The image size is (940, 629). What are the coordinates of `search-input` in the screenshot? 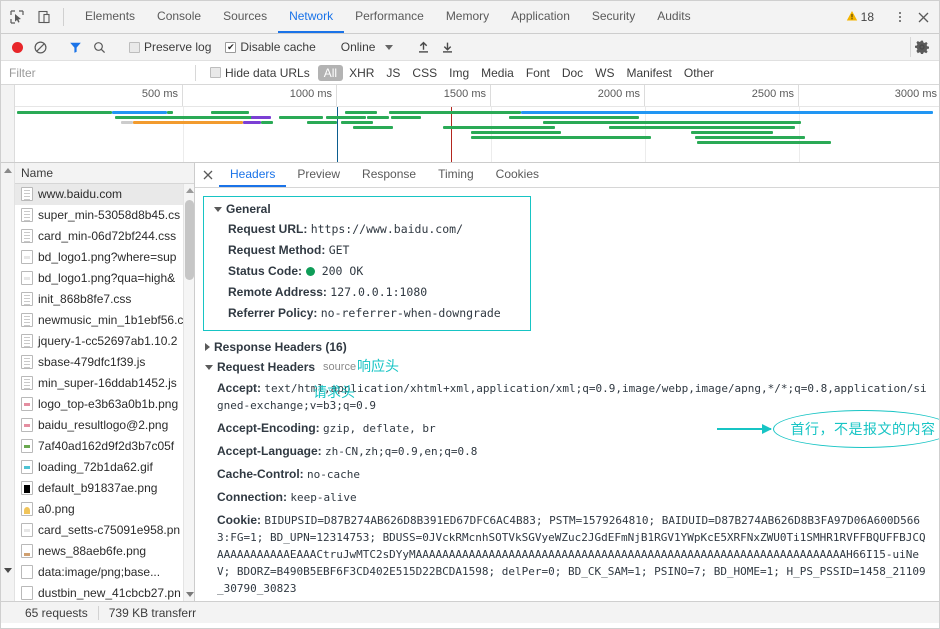 It's located at (97, 72).